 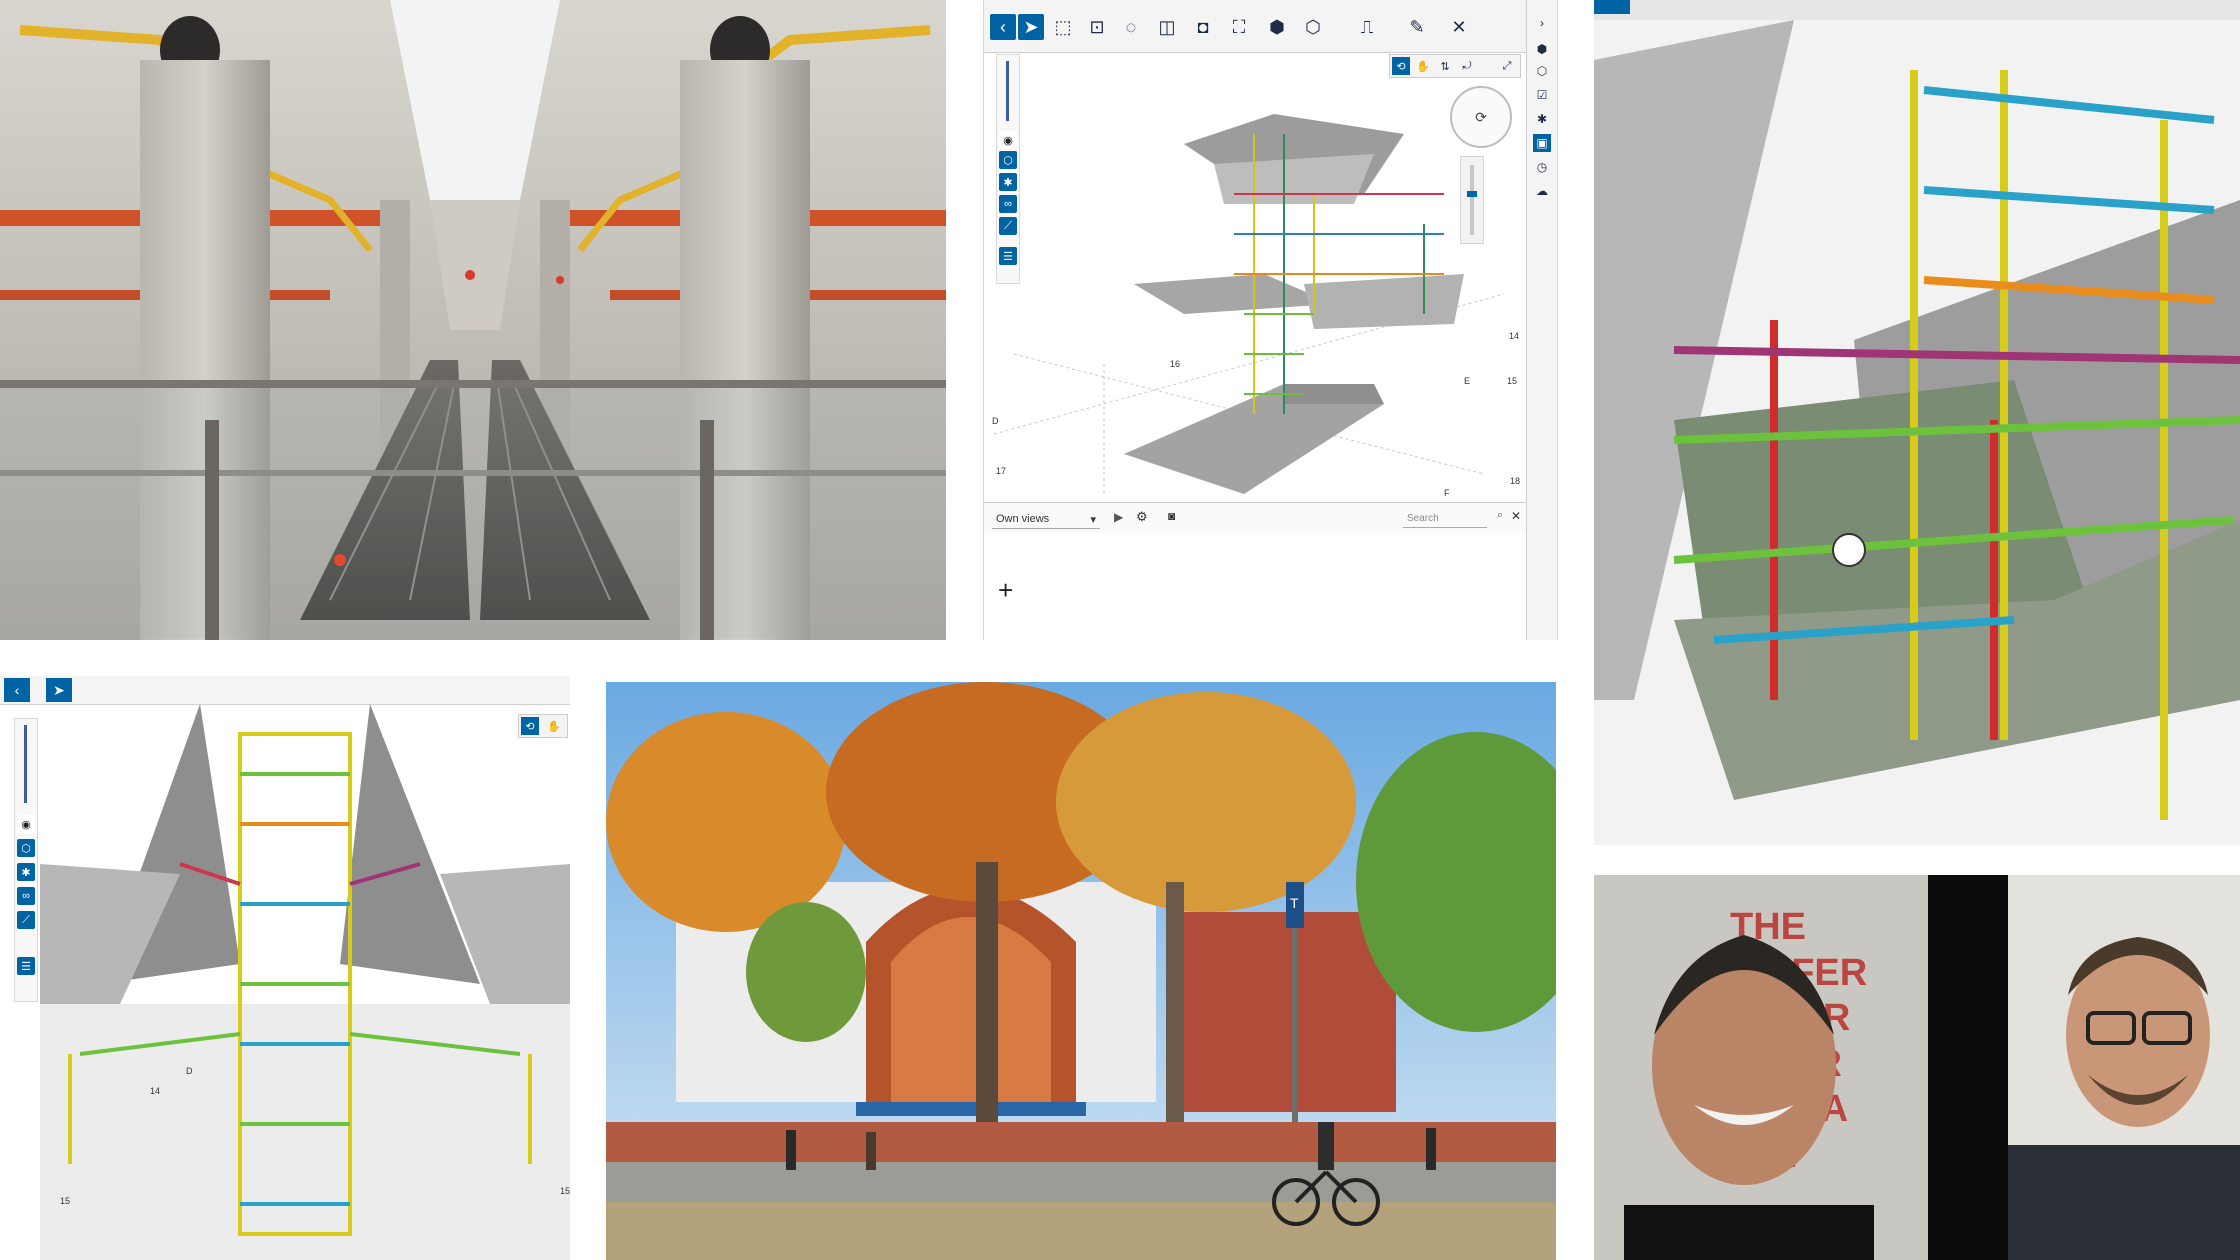 What do you see at coordinates (1131, 27) in the screenshot?
I see `hide-button: ◌` at bounding box center [1131, 27].